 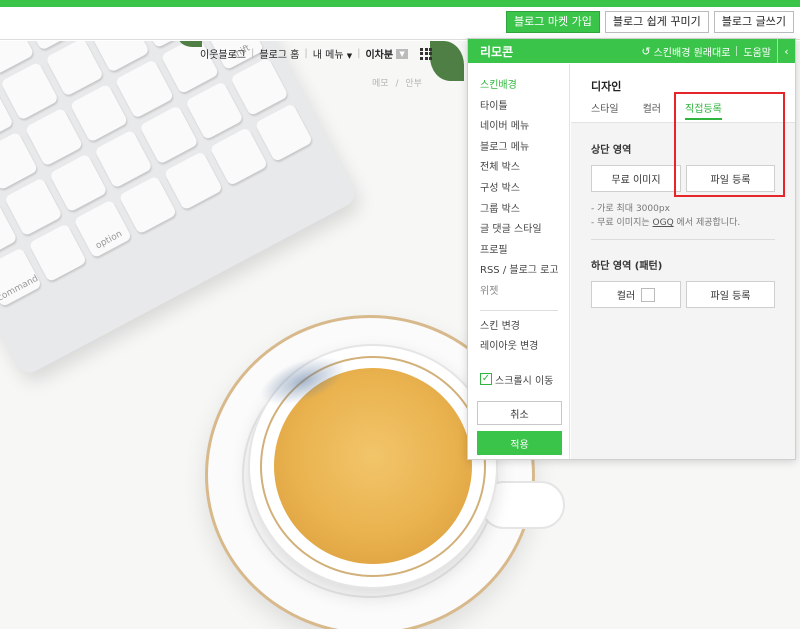 What do you see at coordinates (753, 22) in the screenshot?
I see `blog-write-button: 블로그 글쓰기` at bounding box center [753, 22].